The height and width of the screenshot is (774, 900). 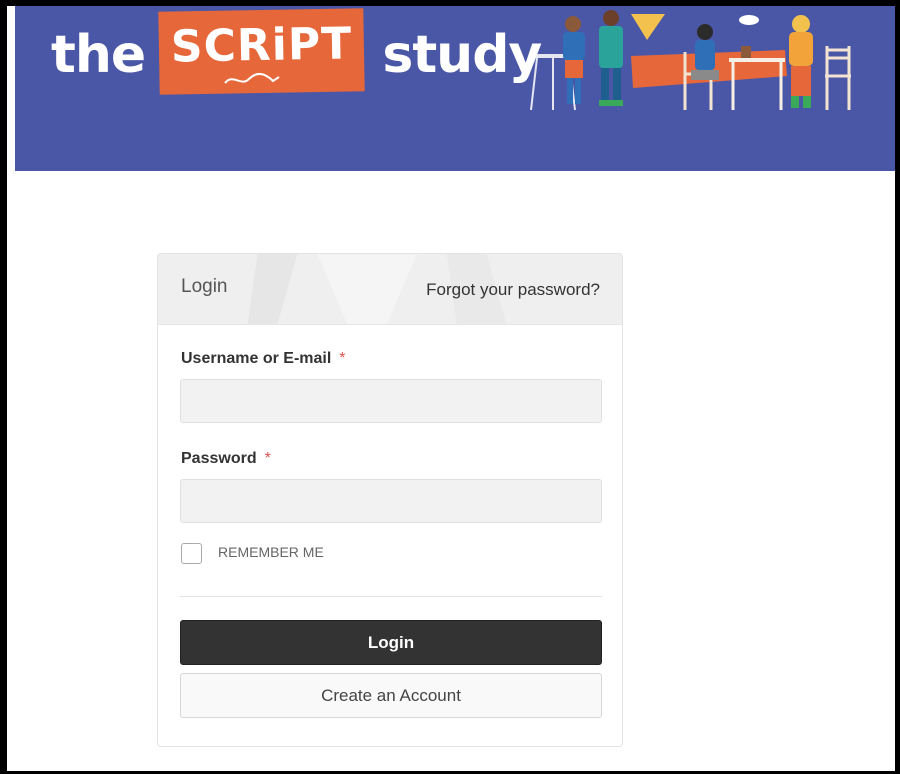 What do you see at coordinates (390, 289) in the screenshot?
I see `login-card-header: Login Forgot your password?` at bounding box center [390, 289].